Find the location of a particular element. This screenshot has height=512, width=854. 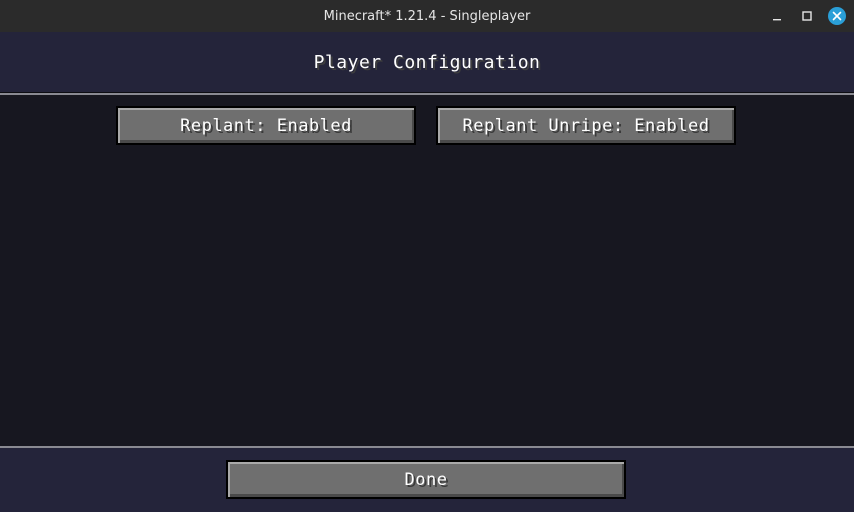

maximize-button is located at coordinates (807, 16).